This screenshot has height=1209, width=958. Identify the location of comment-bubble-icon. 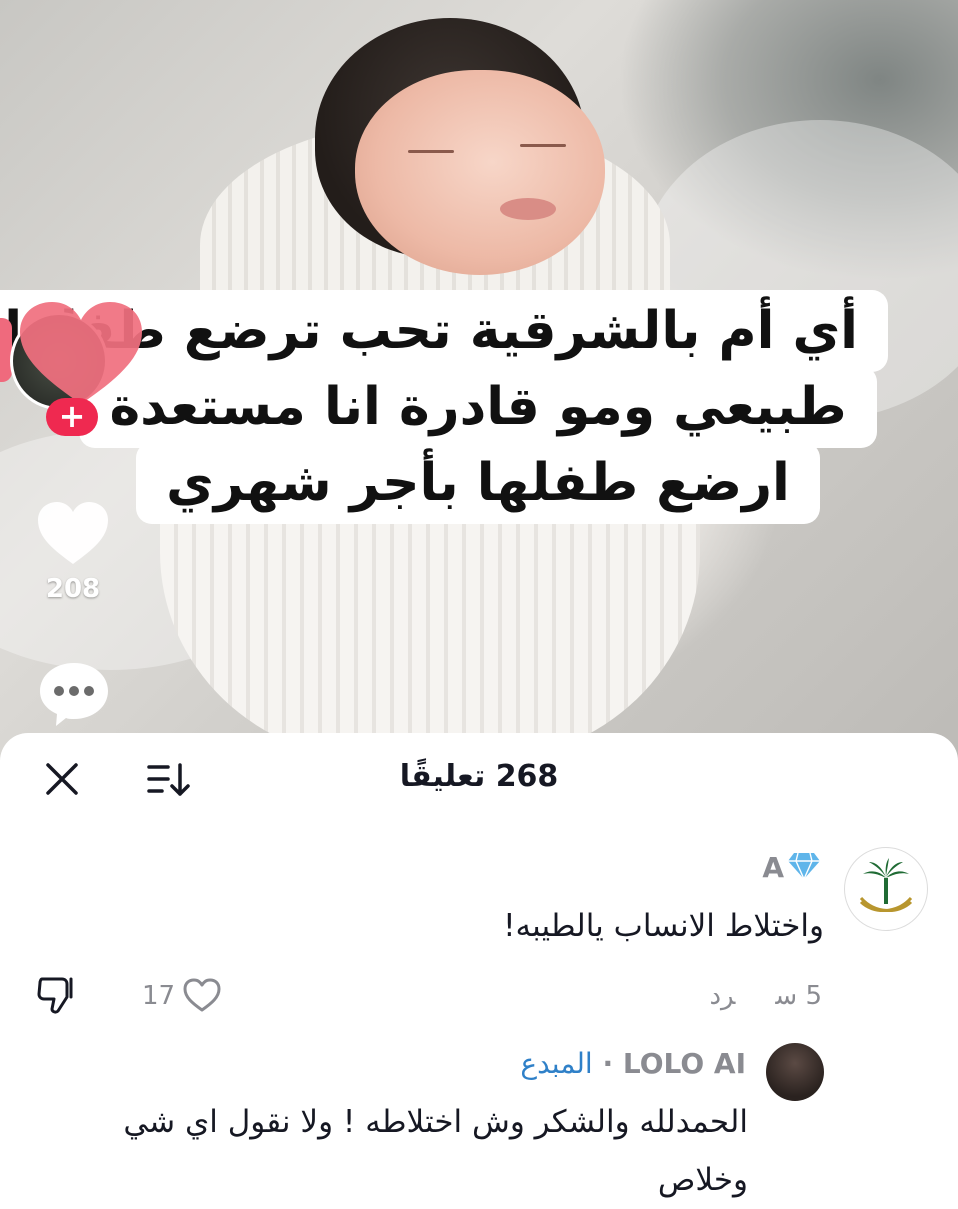
(74, 694).